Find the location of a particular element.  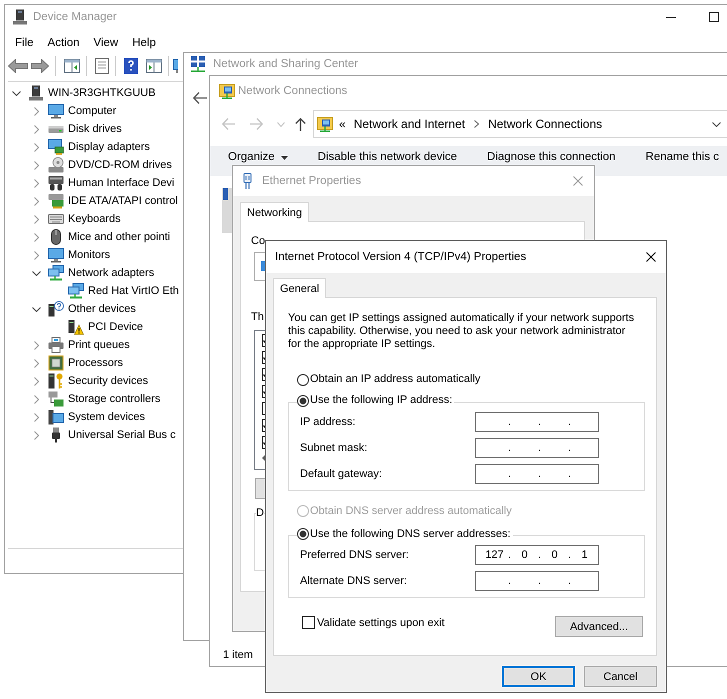

warning-device-icon is located at coordinates (76, 327).